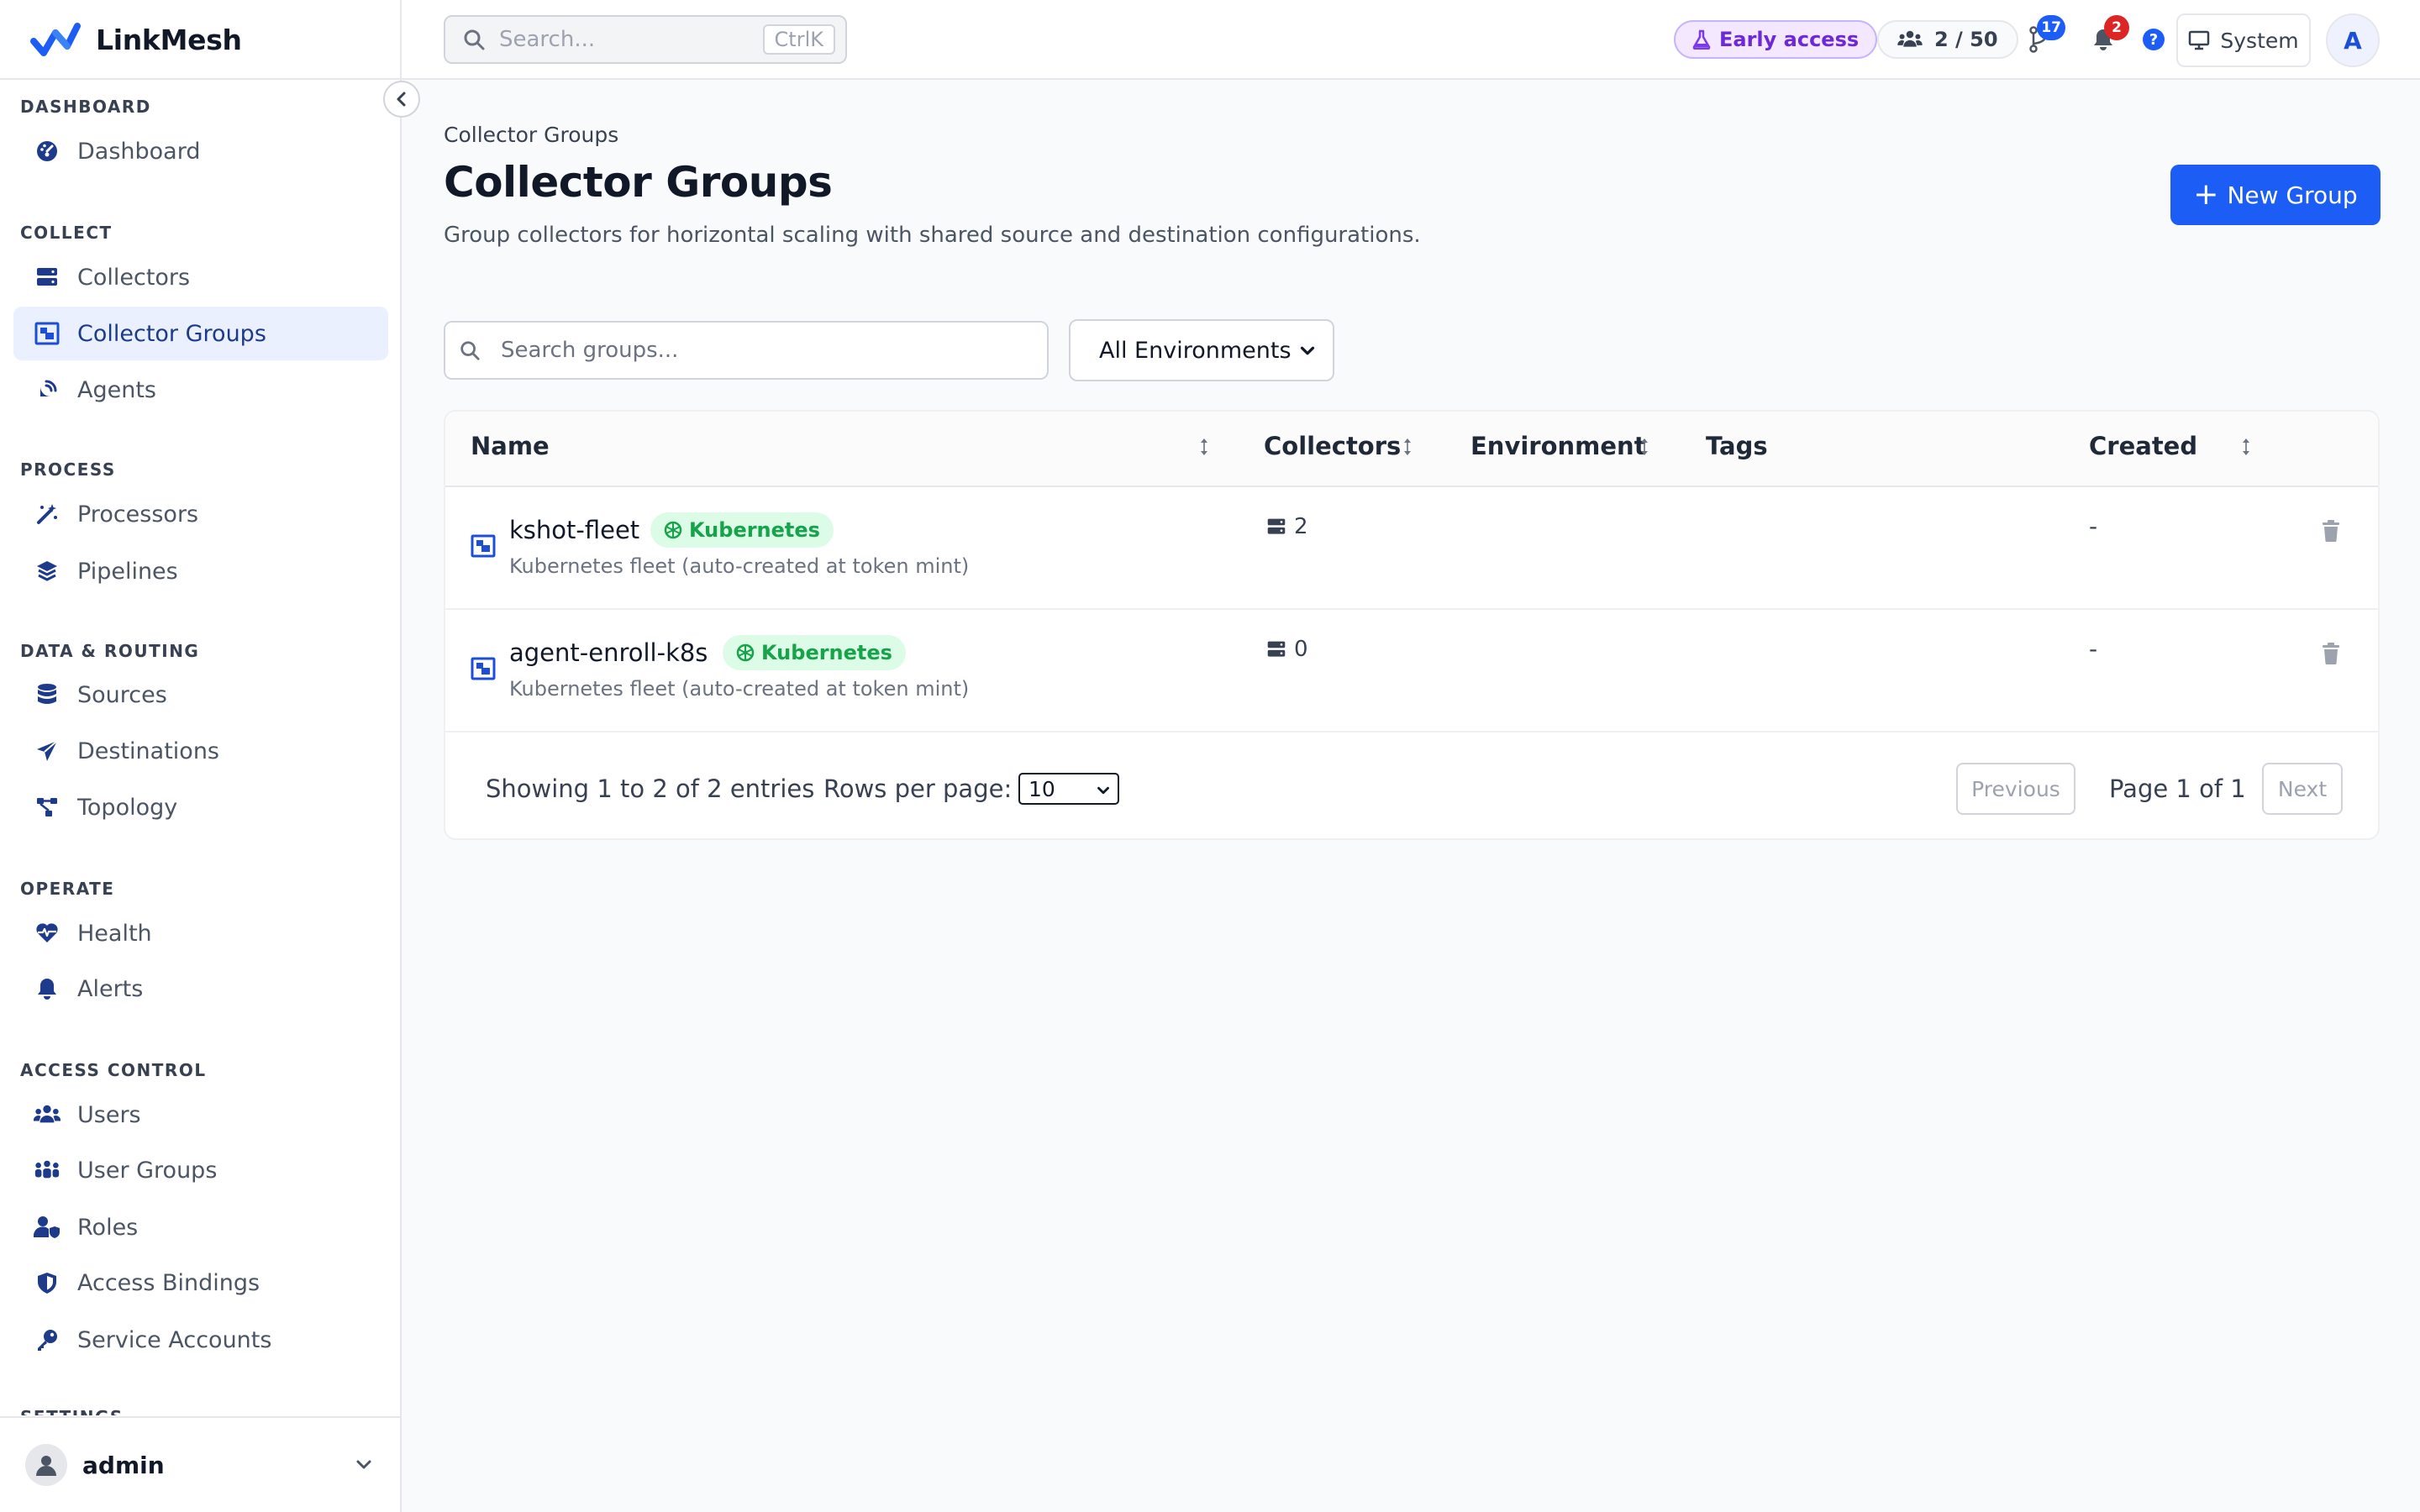 Image resolution: width=2420 pixels, height=1512 pixels. Describe the element at coordinates (47, 988) in the screenshot. I see `bell-icon` at that location.